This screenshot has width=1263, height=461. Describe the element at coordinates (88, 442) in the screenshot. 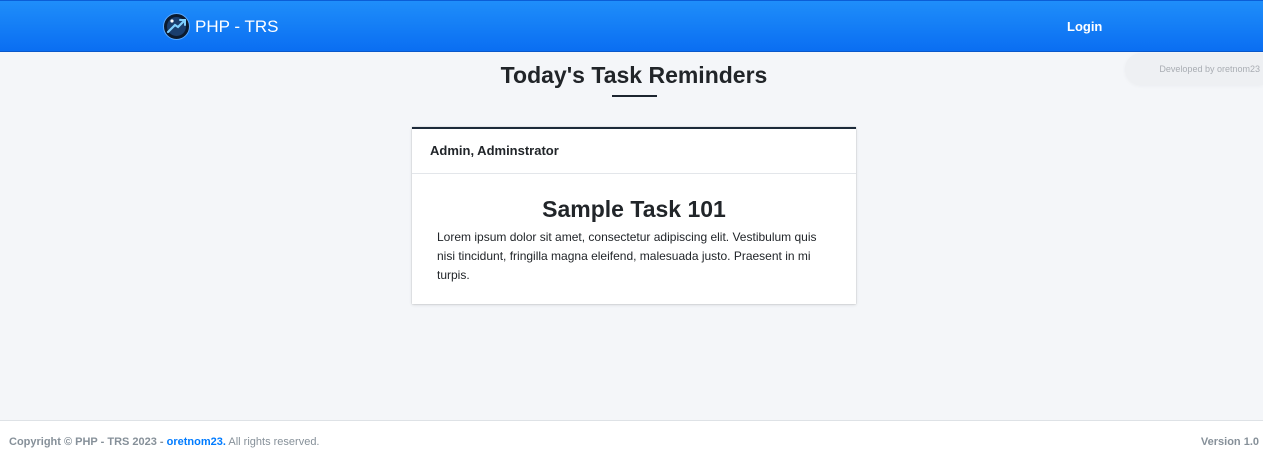

I see `copyright-text: Copyright © PHP - TRS 2023 -` at that location.